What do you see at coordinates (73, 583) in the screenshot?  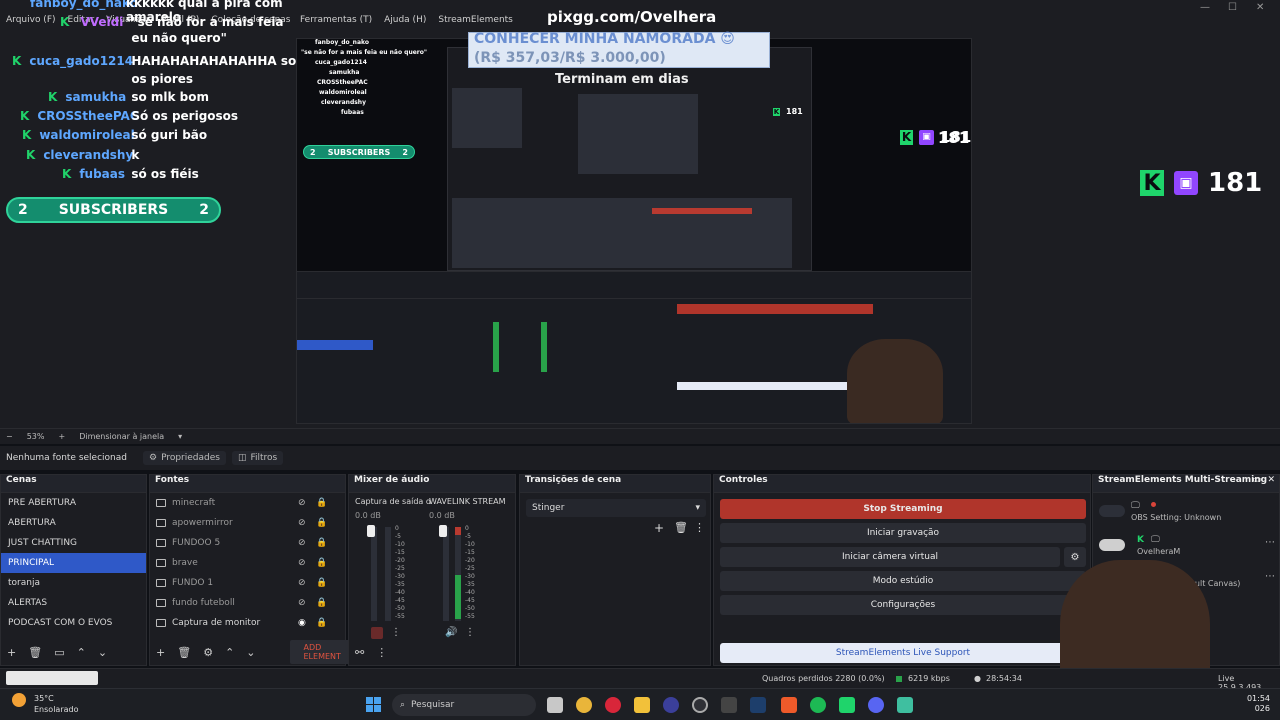 I see `scene-item: toranja` at bounding box center [73, 583].